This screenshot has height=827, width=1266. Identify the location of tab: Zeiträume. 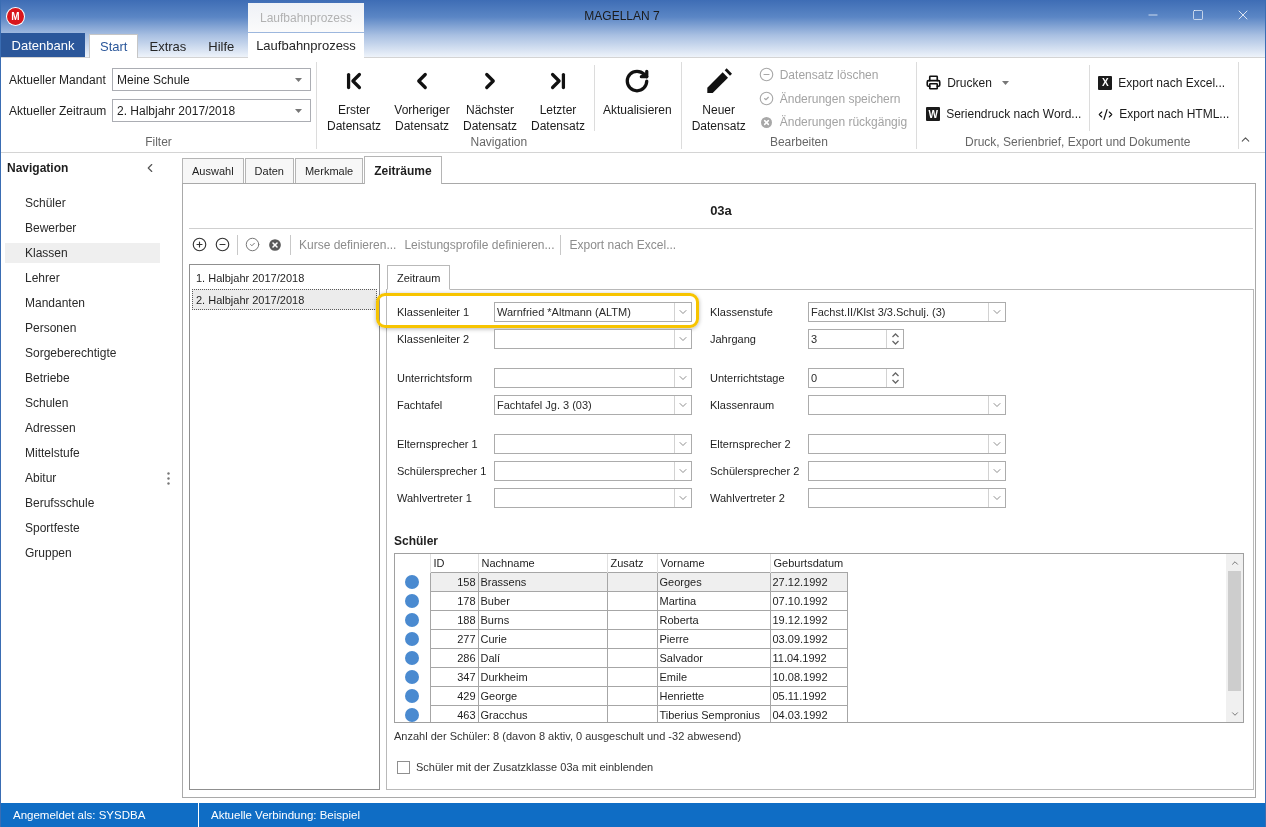
(403, 170).